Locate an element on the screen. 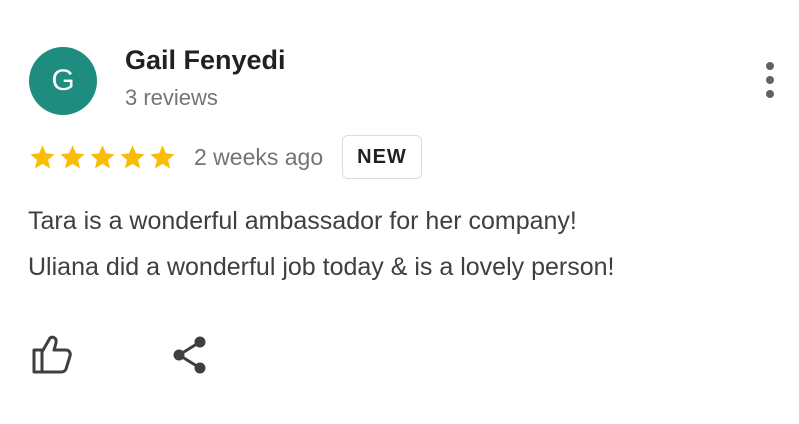 The width and height of the screenshot is (799, 424). share-icon is located at coordinates (189, 355).